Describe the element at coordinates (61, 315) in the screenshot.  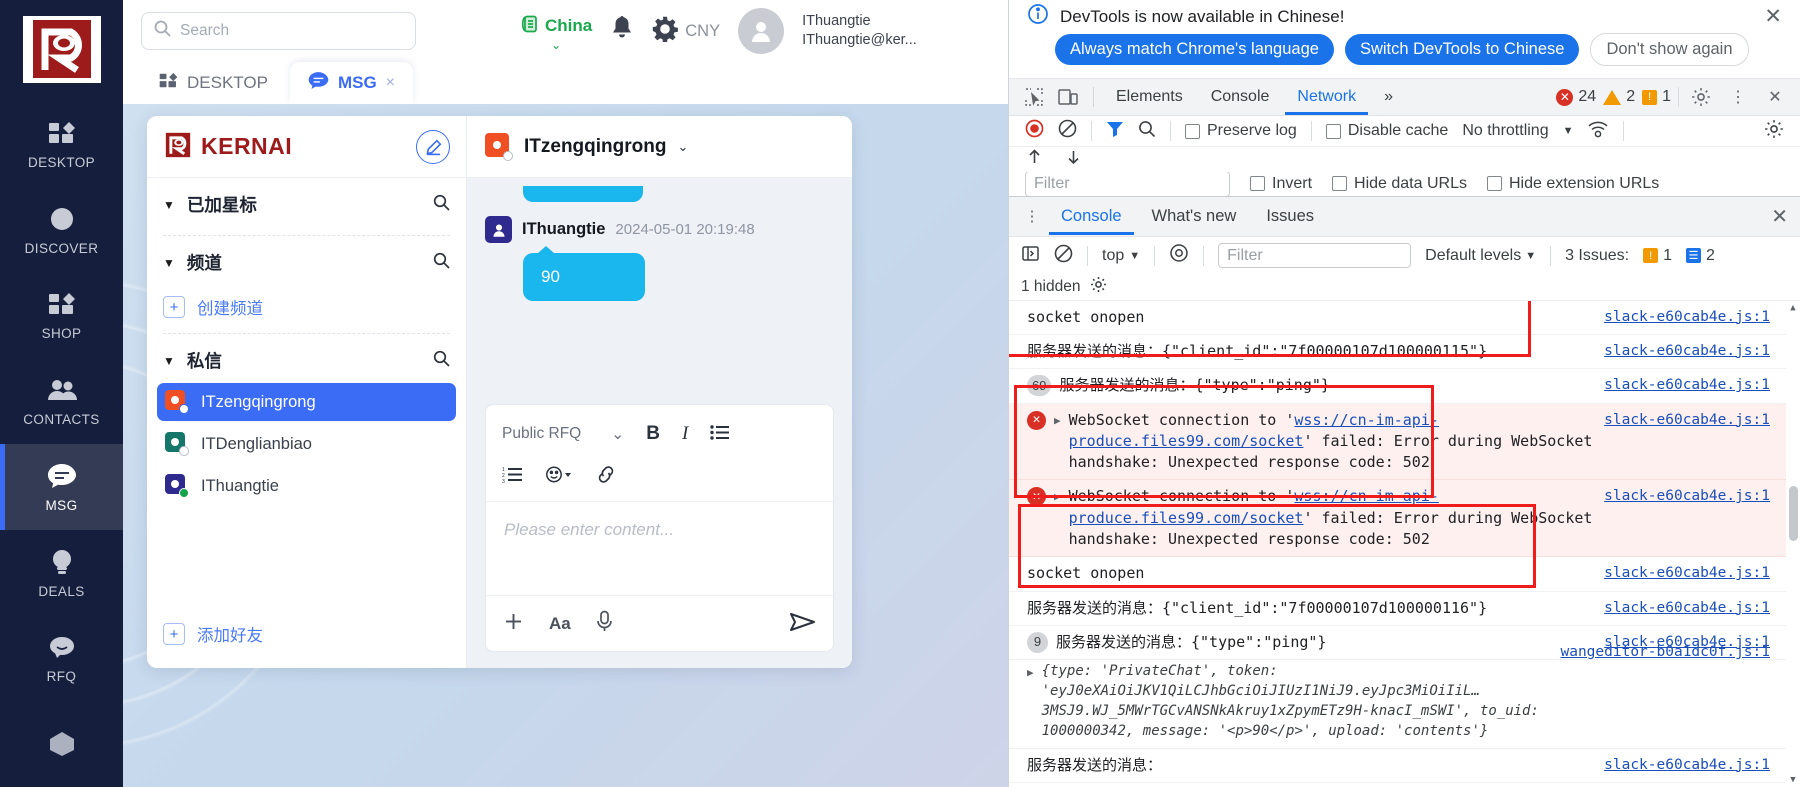
I see `sidebar-item-shop: SHOP` at that location.